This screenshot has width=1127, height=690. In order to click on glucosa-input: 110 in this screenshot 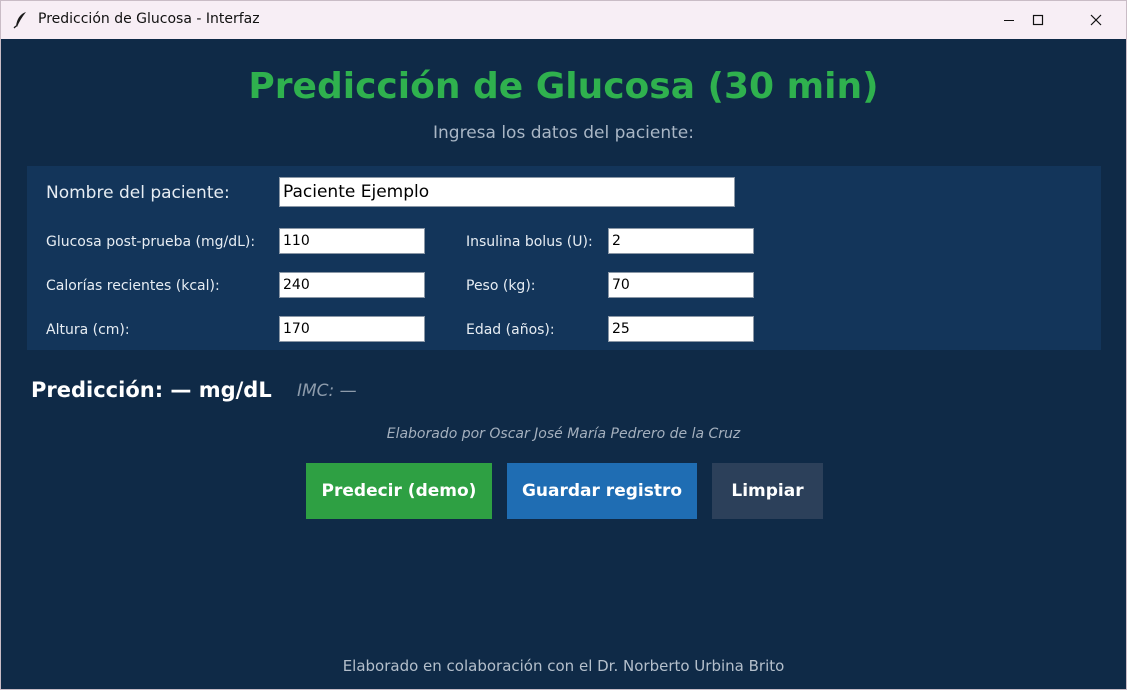, I will do `click(352, 241)`.